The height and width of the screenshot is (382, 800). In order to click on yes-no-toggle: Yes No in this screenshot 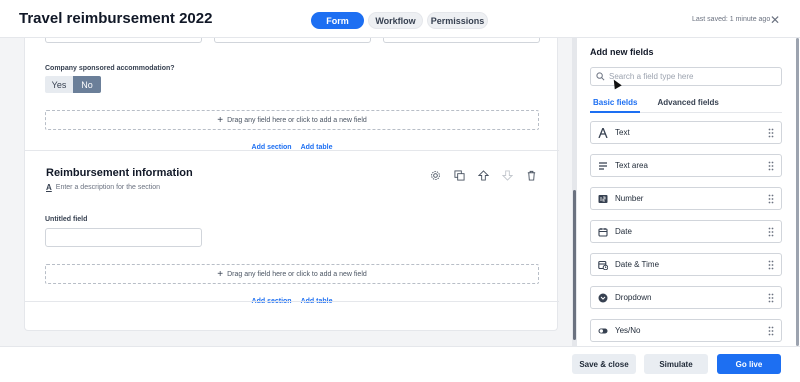, I will do `click(73, 84)`.